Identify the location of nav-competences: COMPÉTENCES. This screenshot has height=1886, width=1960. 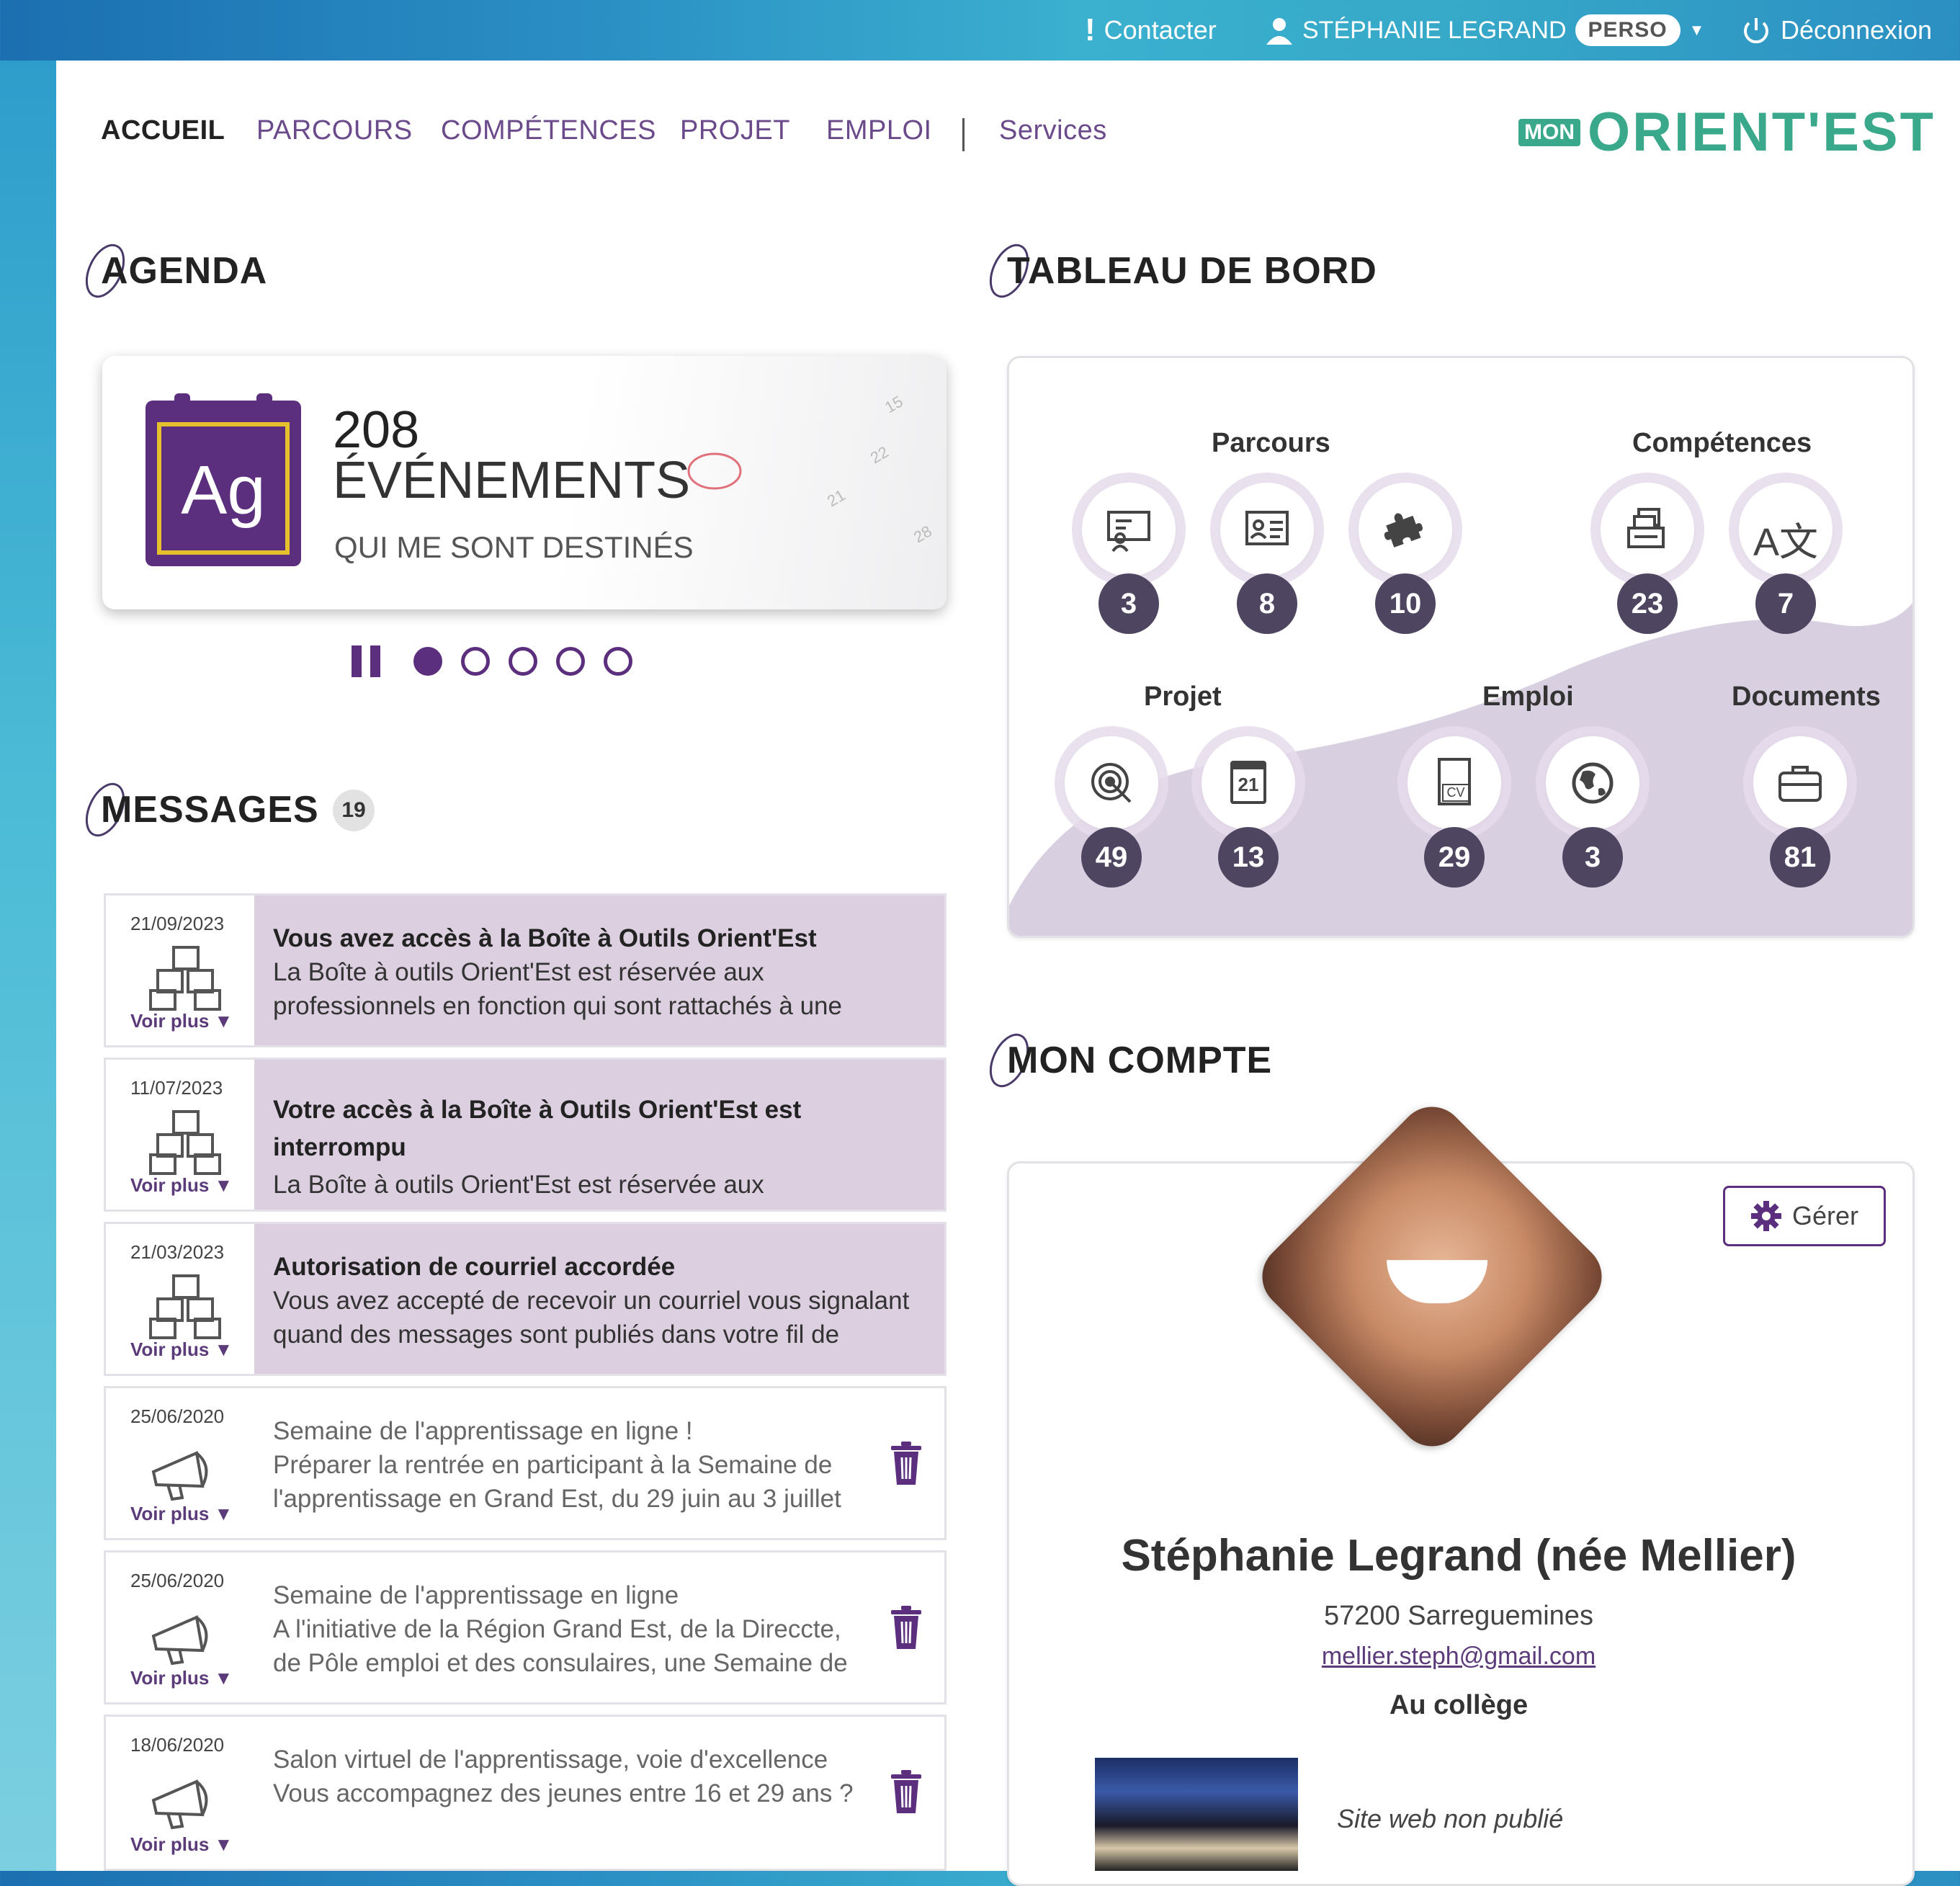
(548, 130).